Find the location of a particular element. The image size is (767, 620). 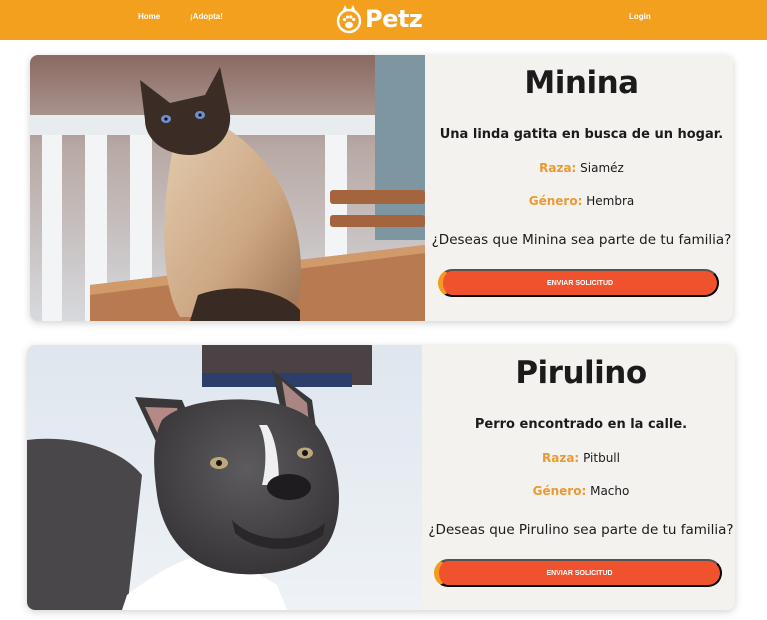

top-navbar: Home ¡Adopta! Petz Login is located at coordinates (383, 20).